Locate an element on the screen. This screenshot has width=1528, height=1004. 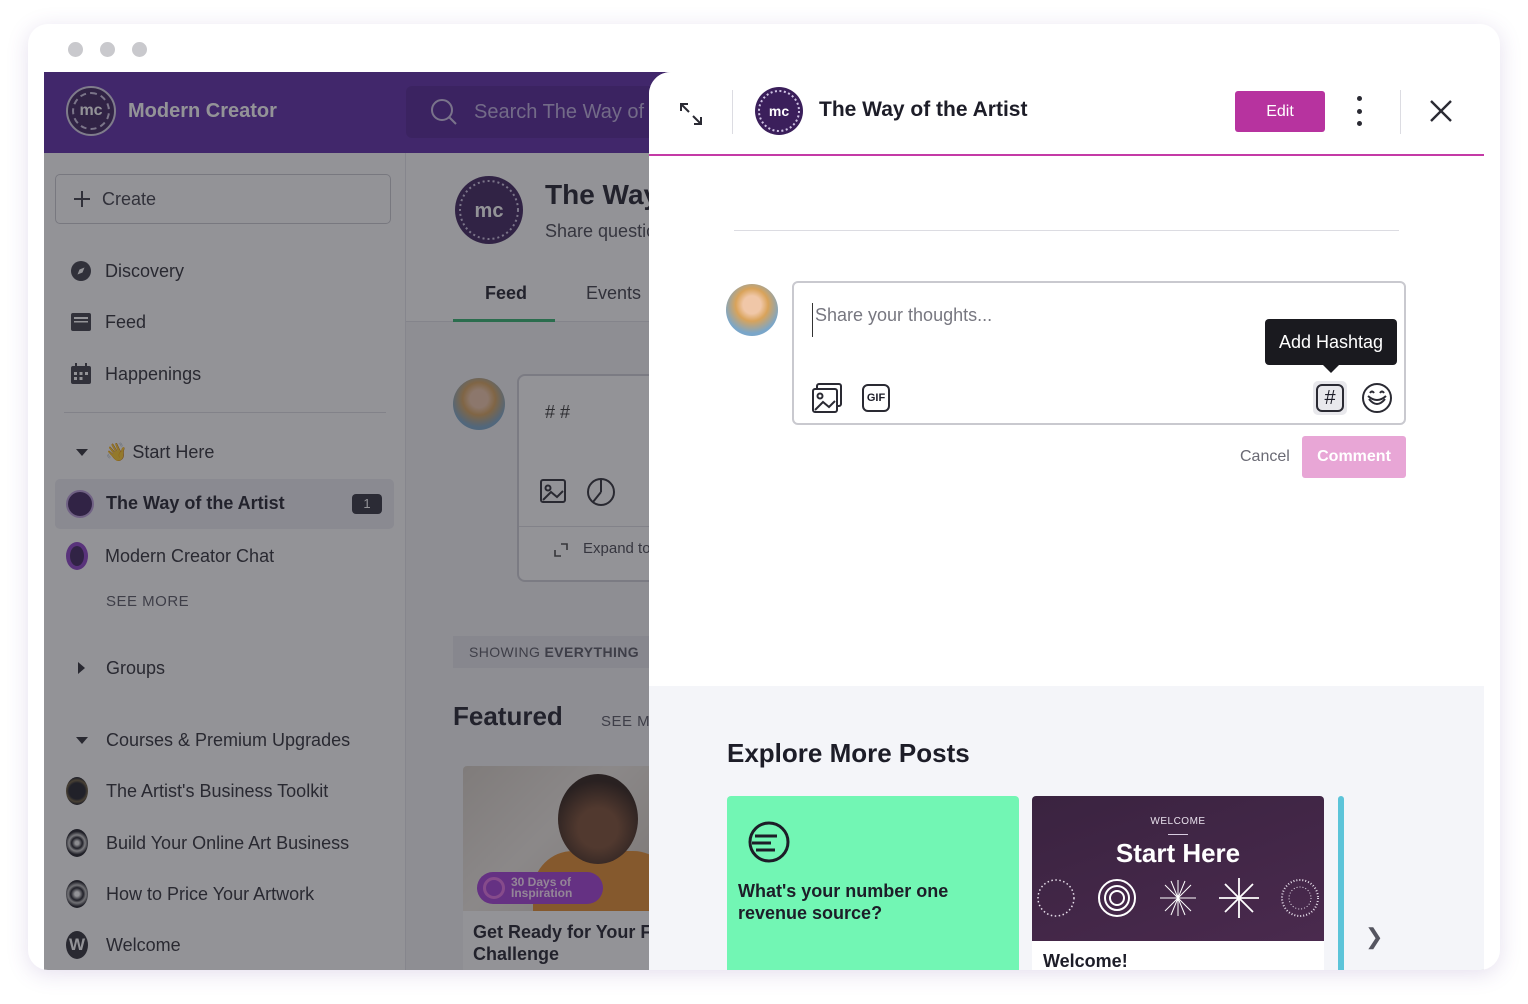
drawer-title: The Way of the Artist is located at coordinates (923, 109).